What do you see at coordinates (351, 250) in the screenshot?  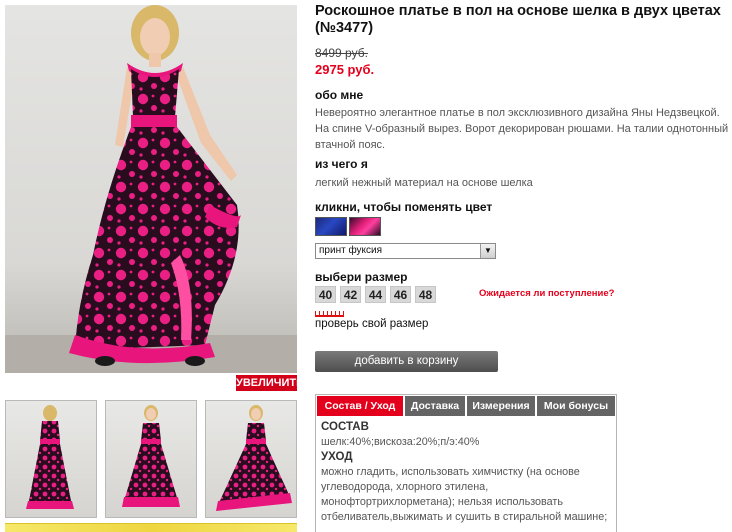 I see `color-select-value: принт фуксия` at bounding box center [351, 250].